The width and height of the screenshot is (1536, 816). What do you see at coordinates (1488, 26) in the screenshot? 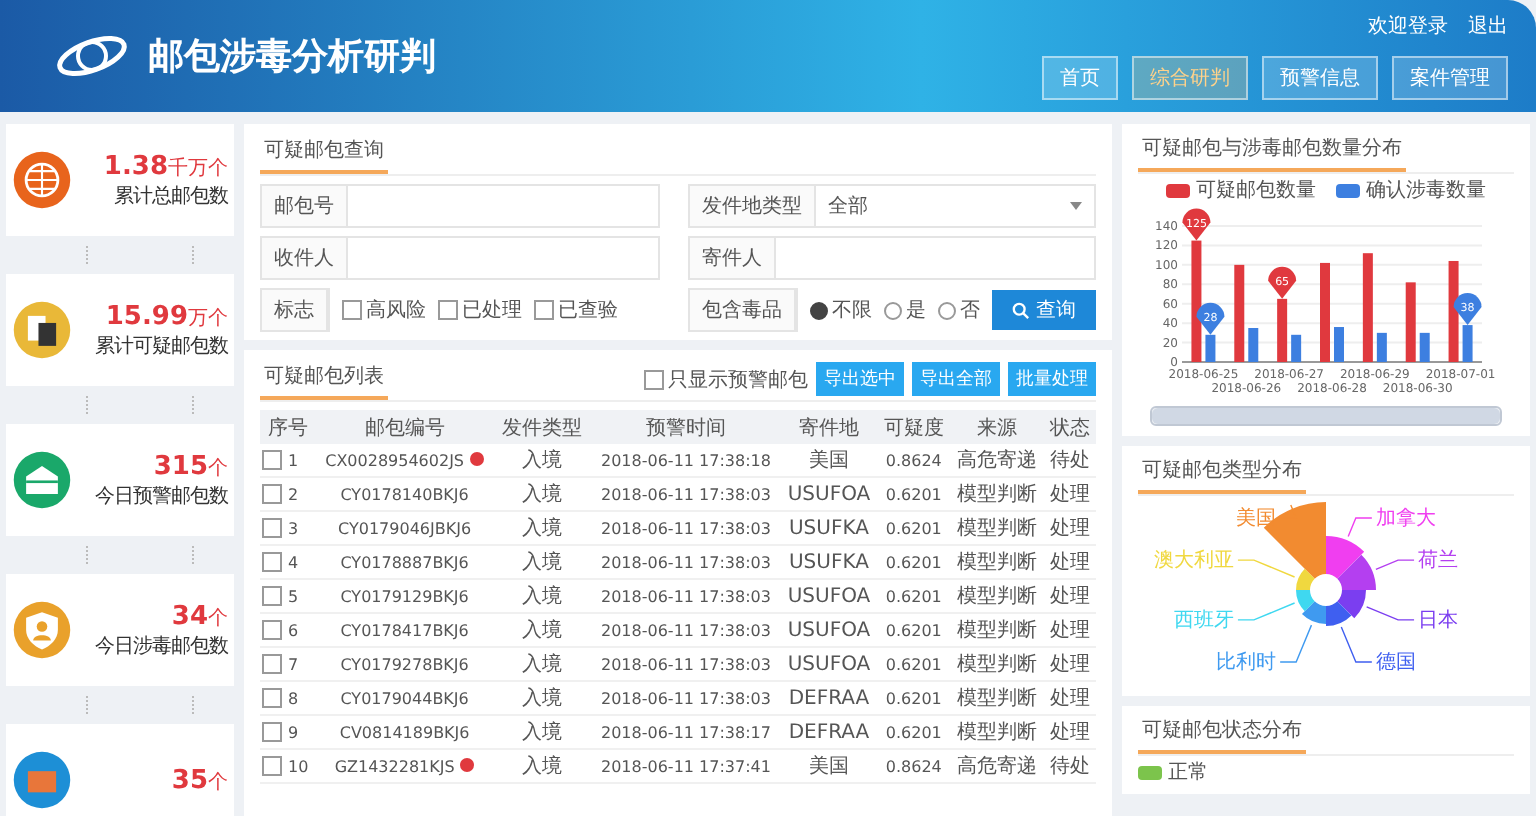
I see `header-link: 退出` at bounding box center [1488, 26].